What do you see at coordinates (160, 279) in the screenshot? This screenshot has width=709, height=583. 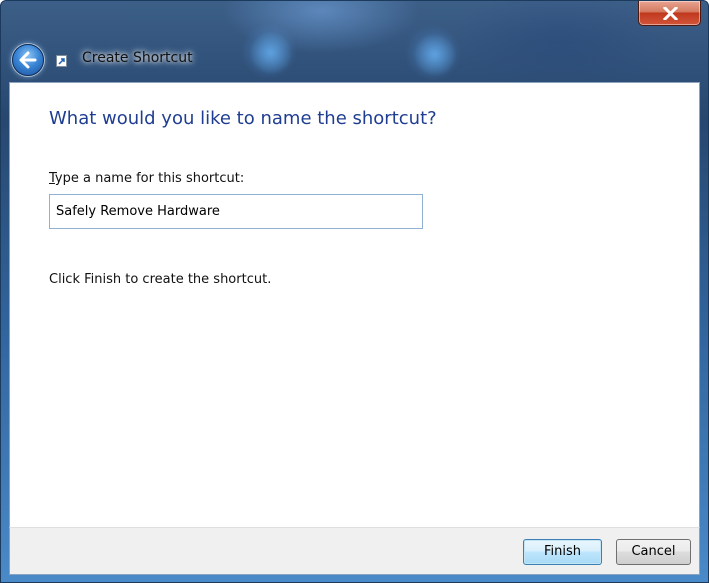 I see `instructions-text: Click Finish to create the shortcut.` at bounding box center [160, 279].